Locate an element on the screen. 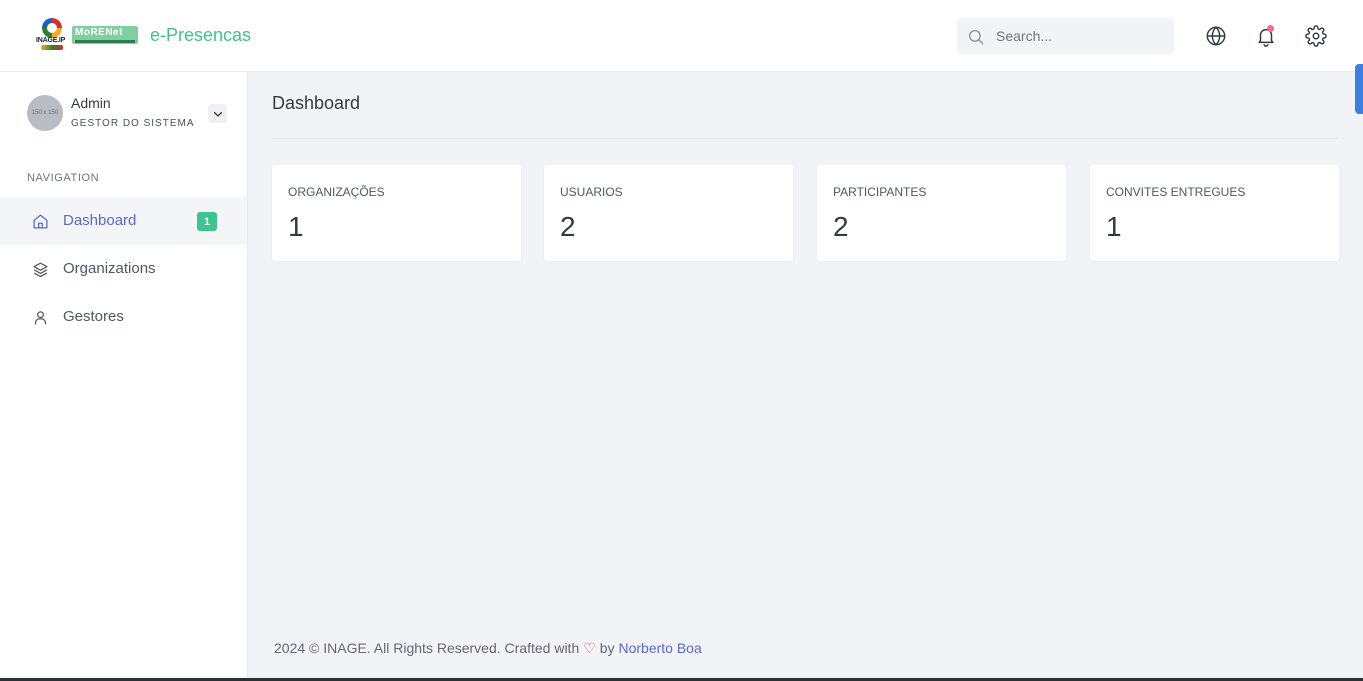 This screenshot has height=681, width=1363. sidebar-item-dashboard: Dashboard 1 is located at coordinates (123, 221).